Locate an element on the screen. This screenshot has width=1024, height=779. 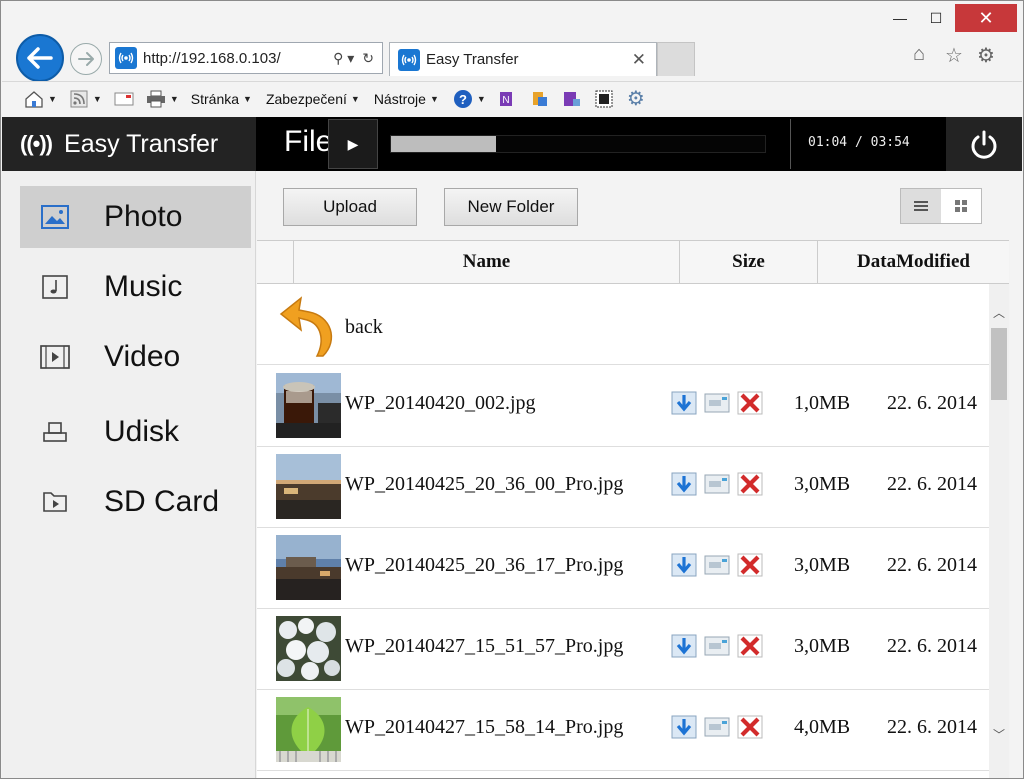
site-icon is located at coordinates (126, 58).